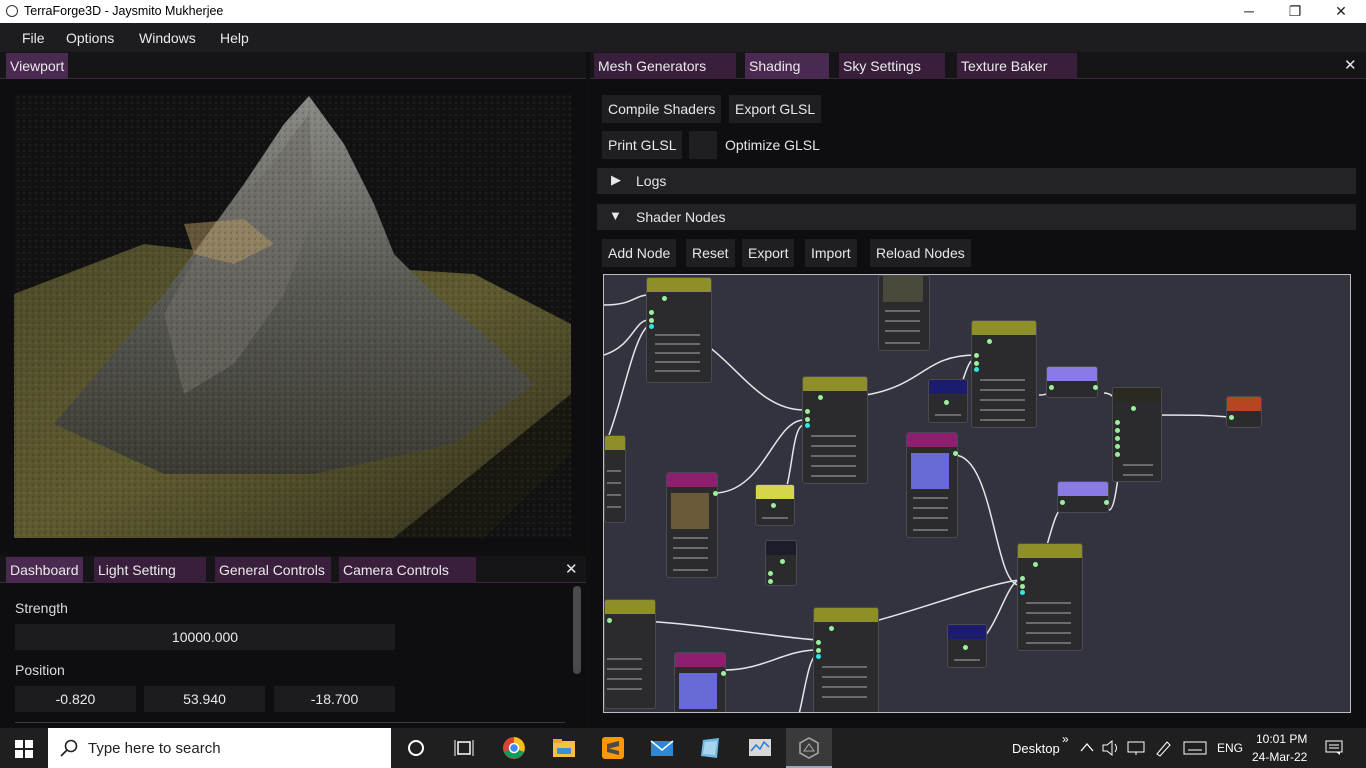 This screenshot has height=768, width=1366. I want to click on search-icon, so click(69, 748).